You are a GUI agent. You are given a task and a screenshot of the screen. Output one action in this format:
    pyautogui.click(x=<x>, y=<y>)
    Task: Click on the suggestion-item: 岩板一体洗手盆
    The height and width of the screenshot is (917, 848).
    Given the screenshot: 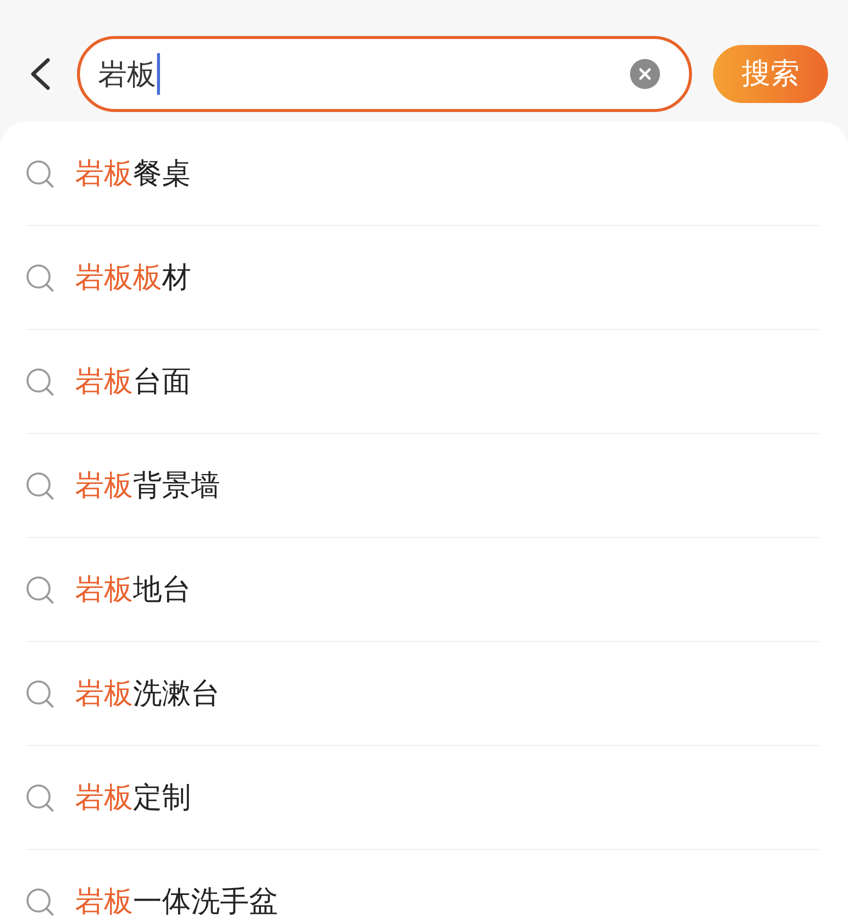 What is the action you would take?
    pyautogui.click(x=423, y=883)
    